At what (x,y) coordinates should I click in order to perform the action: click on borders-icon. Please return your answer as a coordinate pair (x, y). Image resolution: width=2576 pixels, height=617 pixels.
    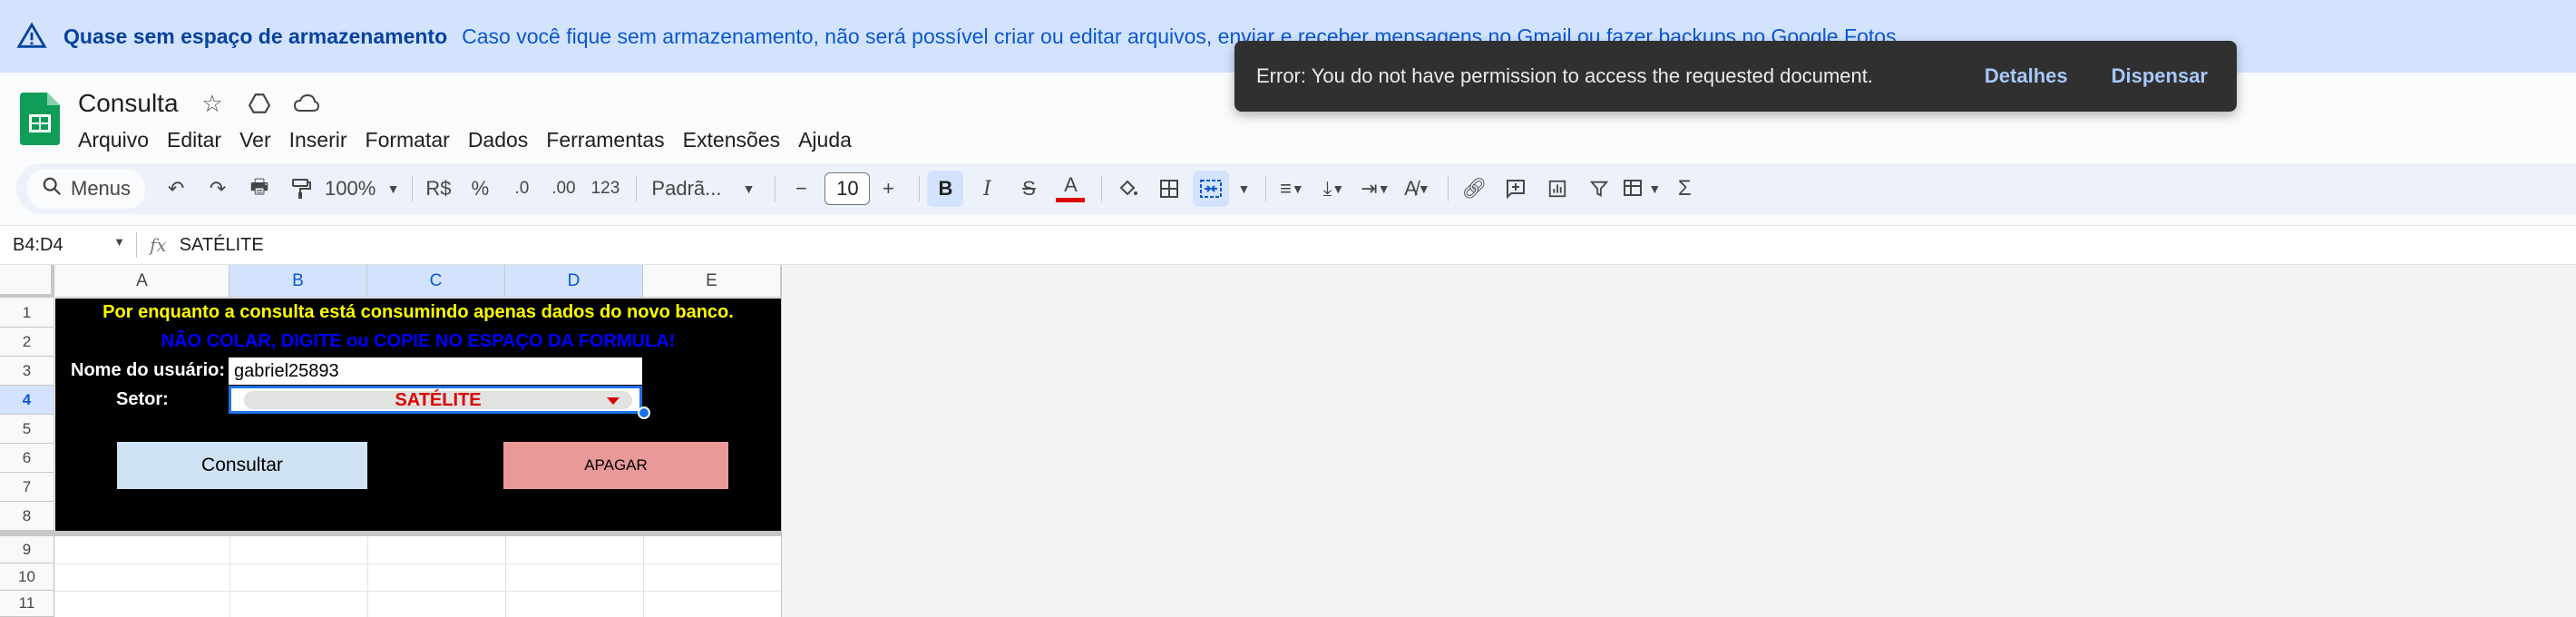
    Looking at the image, I should click on (1169, 189).